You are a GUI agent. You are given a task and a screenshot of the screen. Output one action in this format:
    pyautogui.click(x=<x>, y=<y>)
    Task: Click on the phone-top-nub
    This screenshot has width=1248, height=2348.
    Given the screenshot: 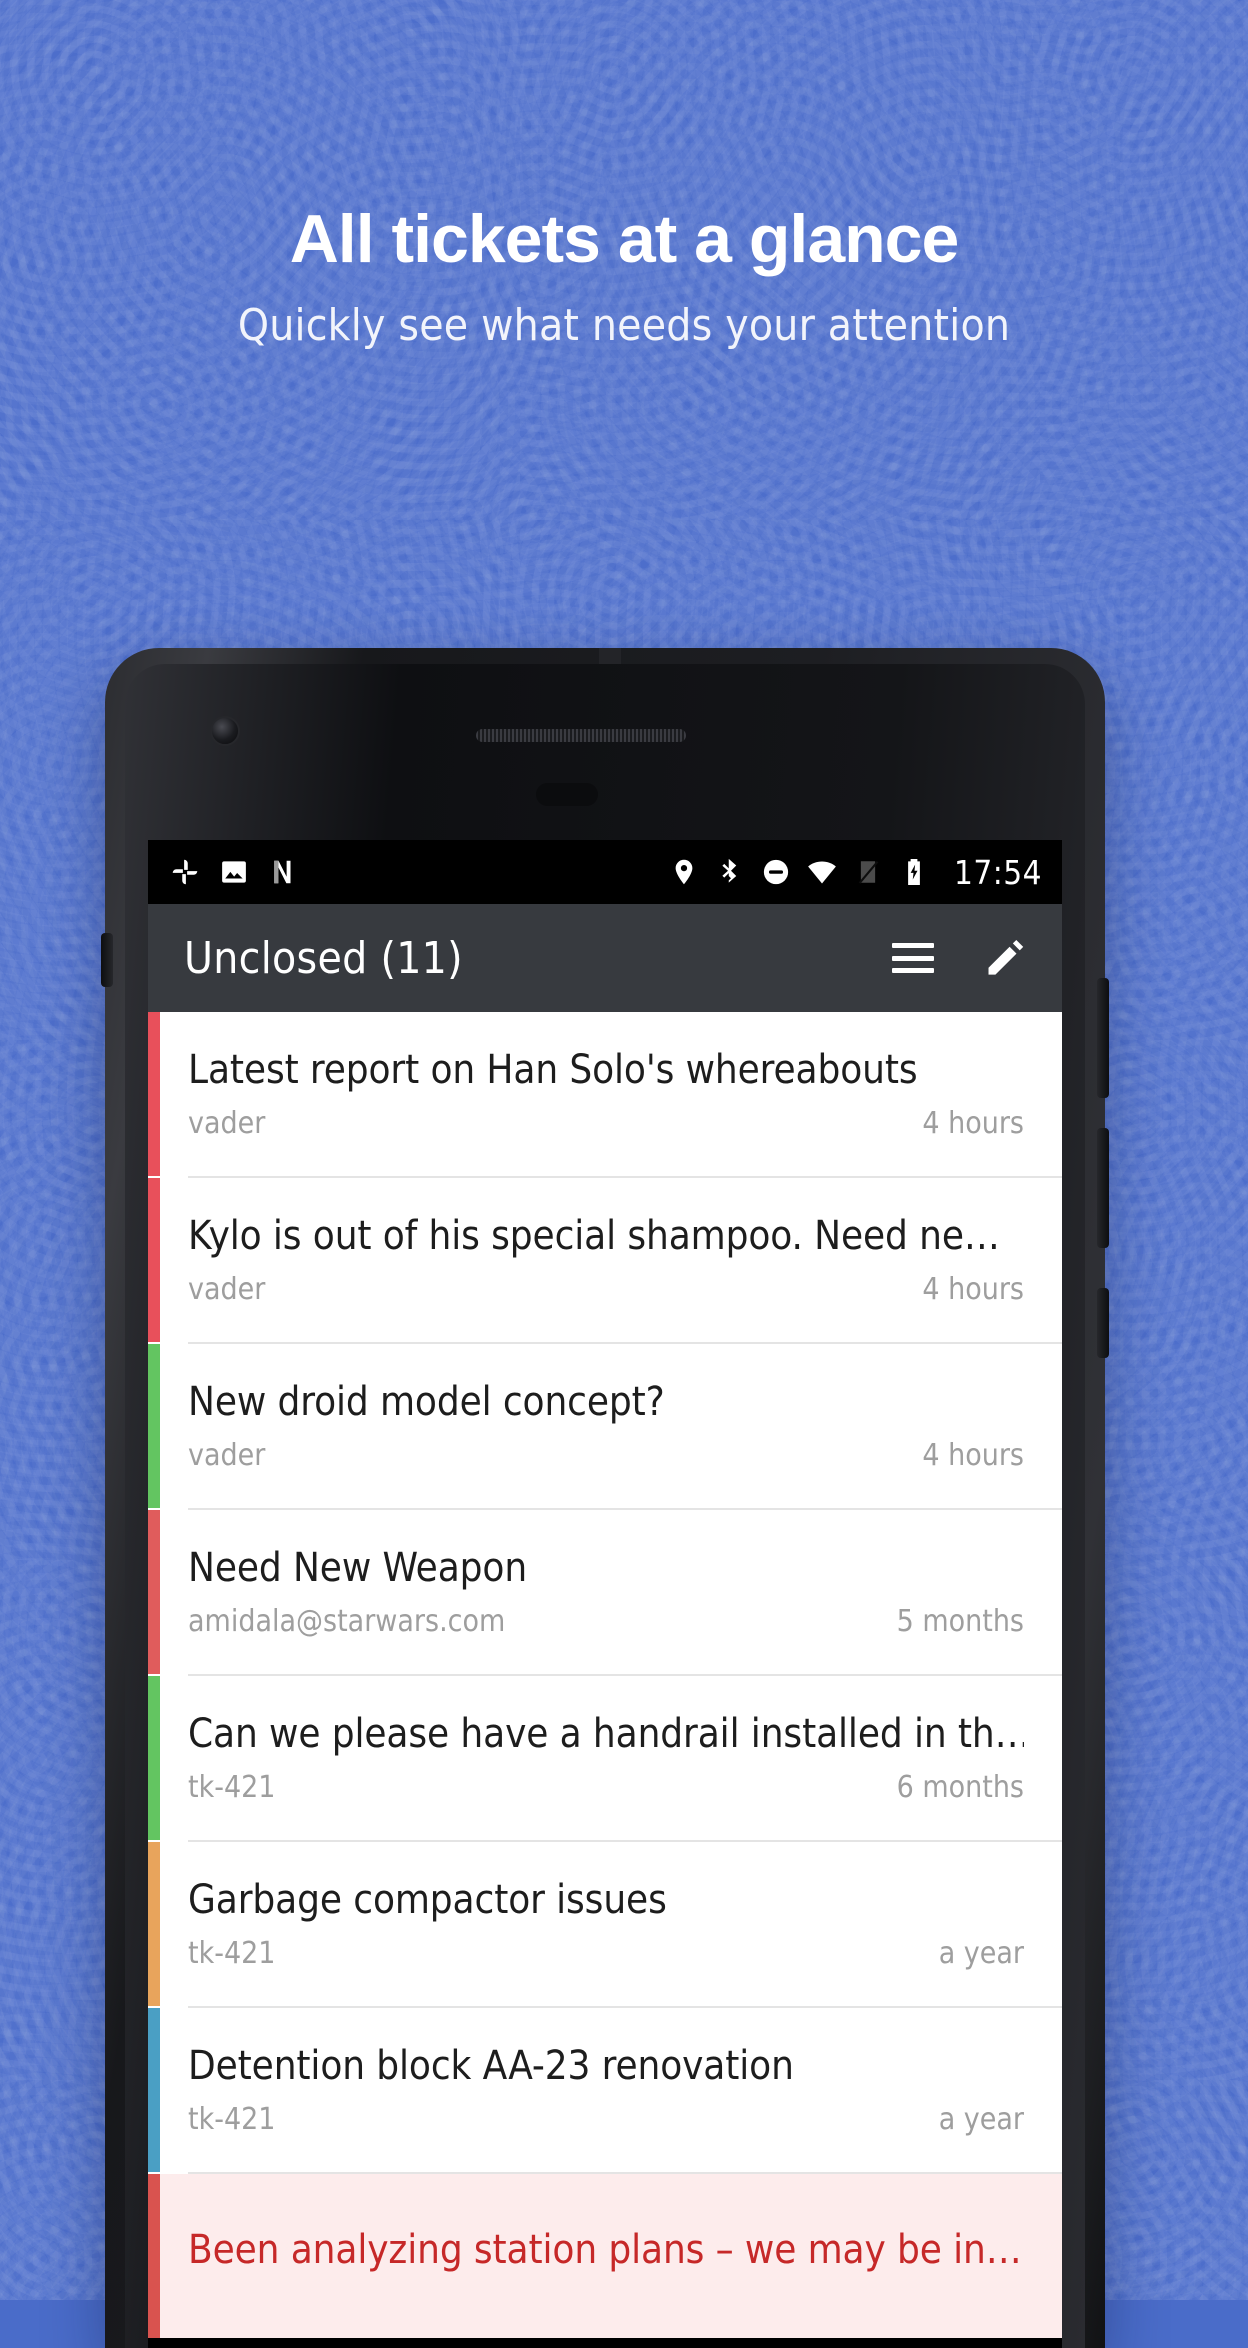 What is the action you would take?
    pyautogui.click(x=610, y=656)
    